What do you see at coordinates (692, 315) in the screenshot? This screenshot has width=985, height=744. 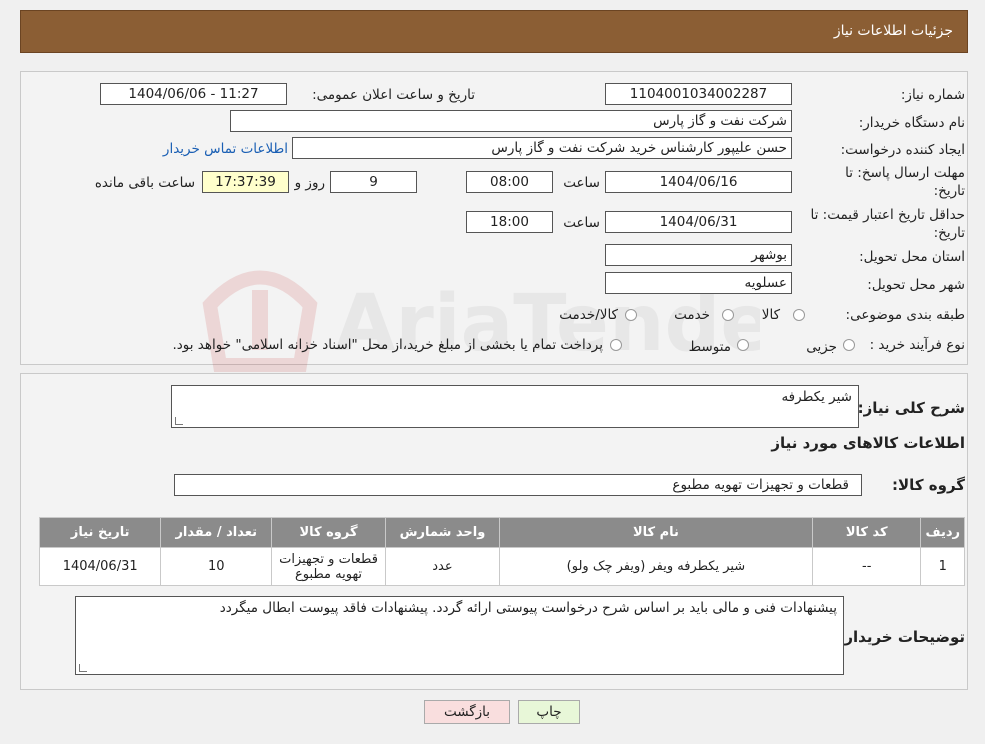 I see `category-option-service: خدمت` at bounding box center [692, 315].